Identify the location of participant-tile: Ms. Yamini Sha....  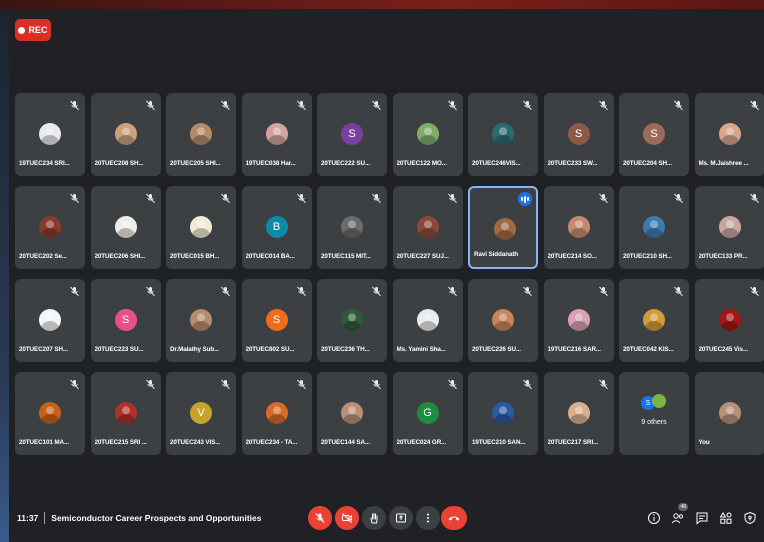
(427, 320).